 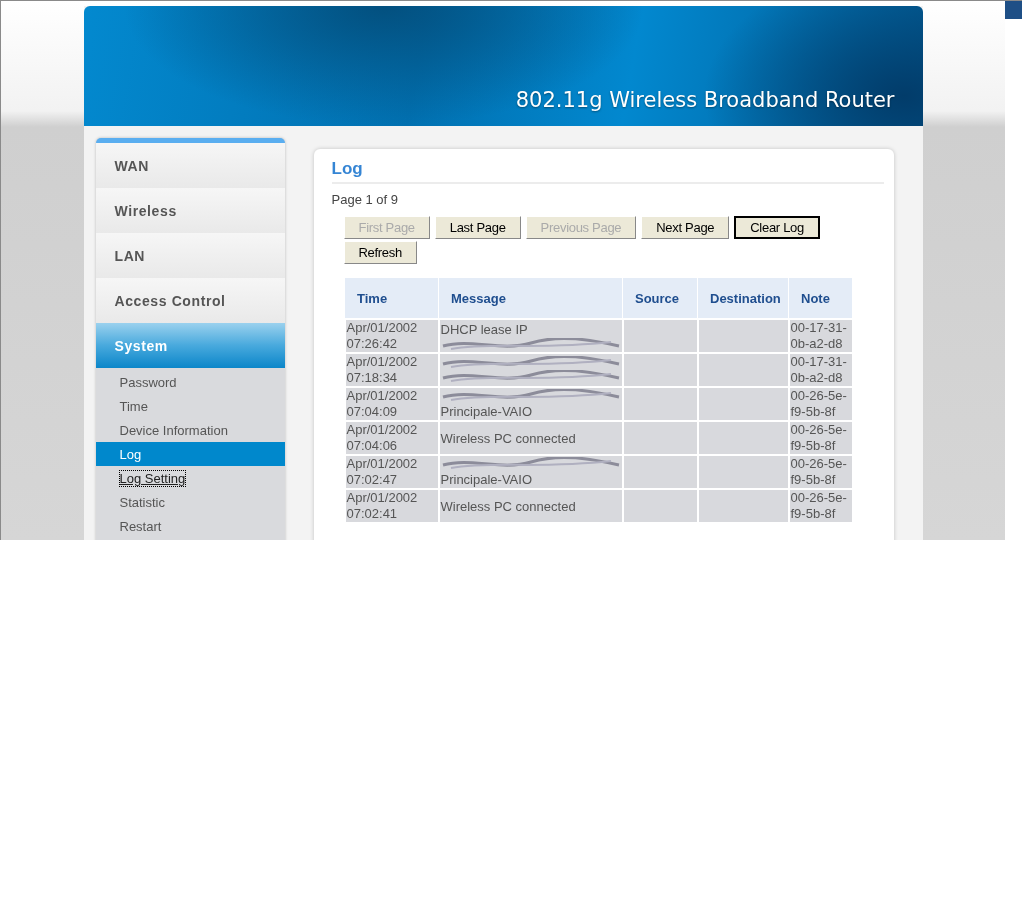 I want to click on nav-item: Access Control, so click(x=190, y=300).